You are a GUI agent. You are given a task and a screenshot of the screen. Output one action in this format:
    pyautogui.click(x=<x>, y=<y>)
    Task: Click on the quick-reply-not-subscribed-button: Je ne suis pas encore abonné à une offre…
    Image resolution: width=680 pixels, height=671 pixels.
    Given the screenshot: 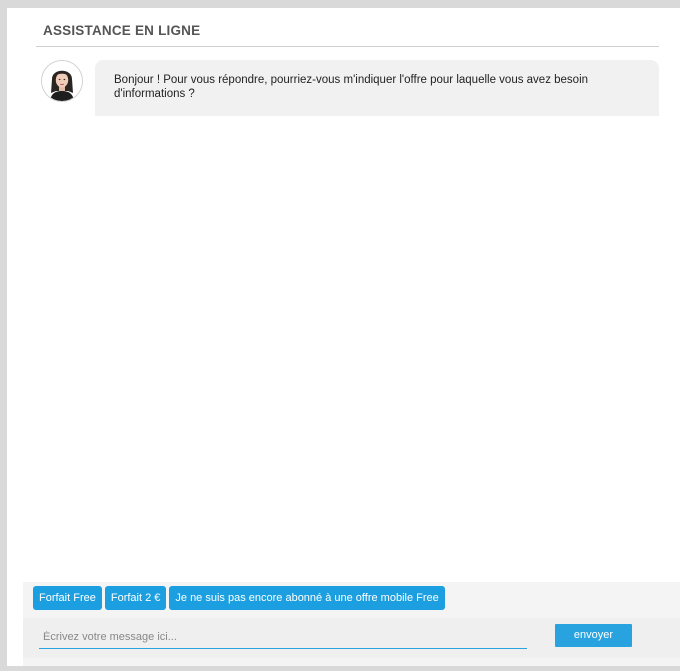 What is the action you would take?
    pyautogui.click(x=307, y=598)
    